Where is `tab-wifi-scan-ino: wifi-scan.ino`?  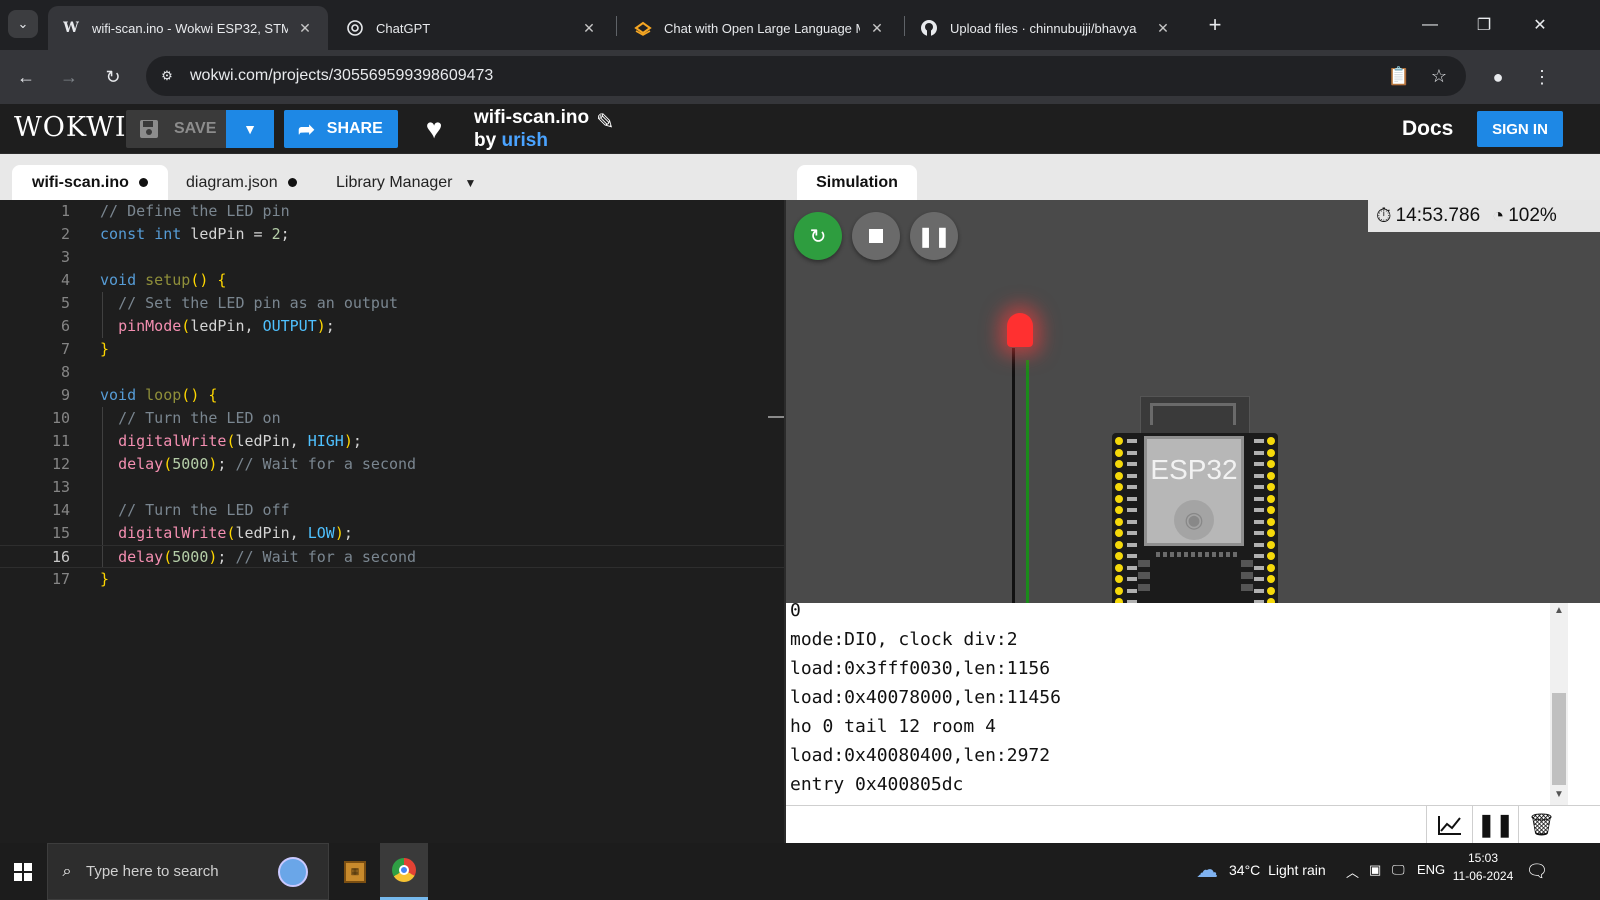
tab-wifi-scan-ino: wifi-scan.ino is located at coordinates (90, 182).